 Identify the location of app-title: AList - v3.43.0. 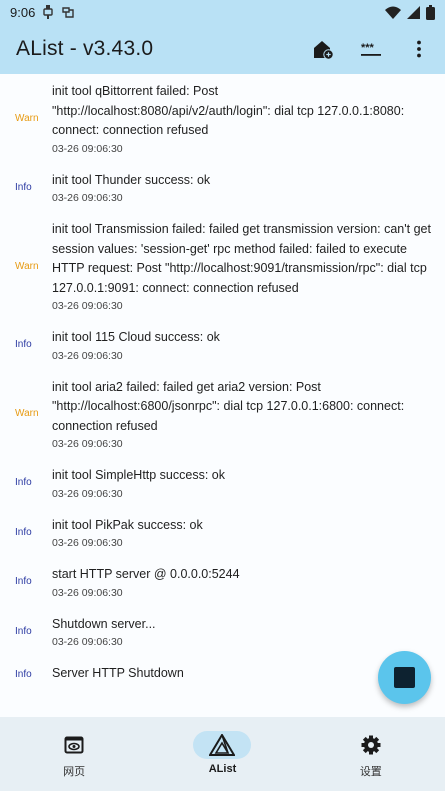
(85, 48).